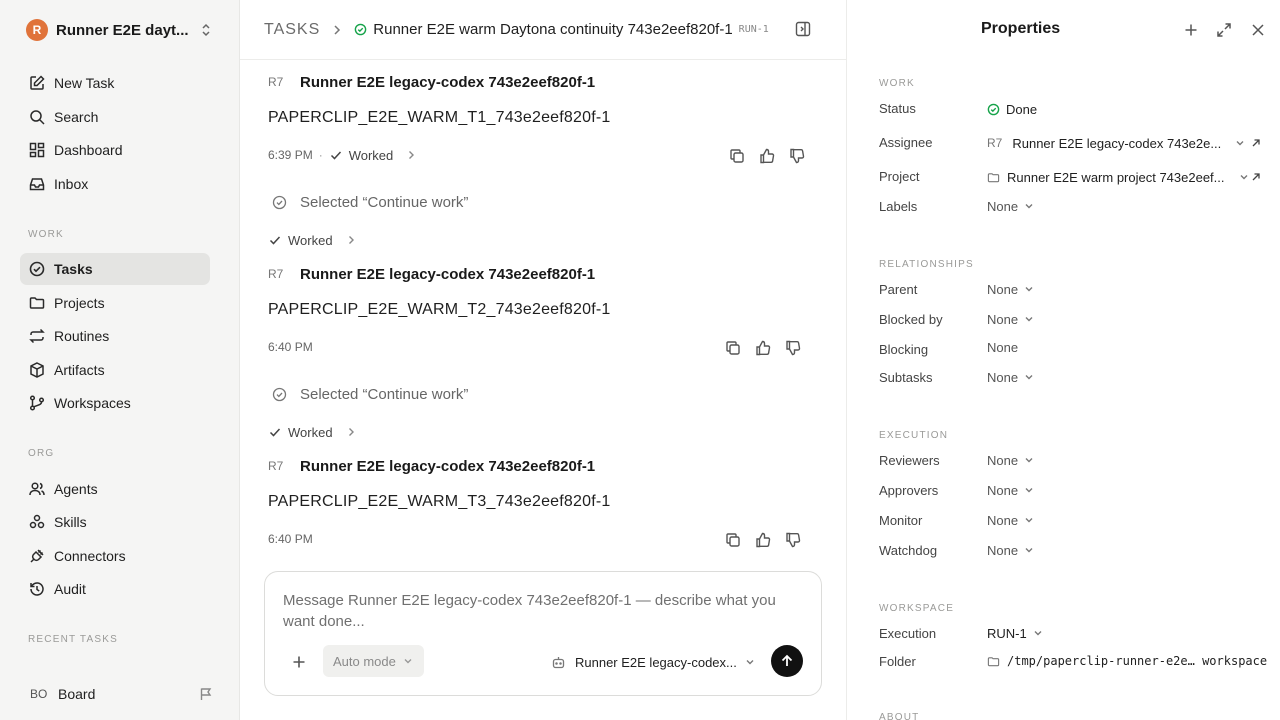 This screenshot has height=720, width=1280. I want to click on check-icon, so click(335, 155).